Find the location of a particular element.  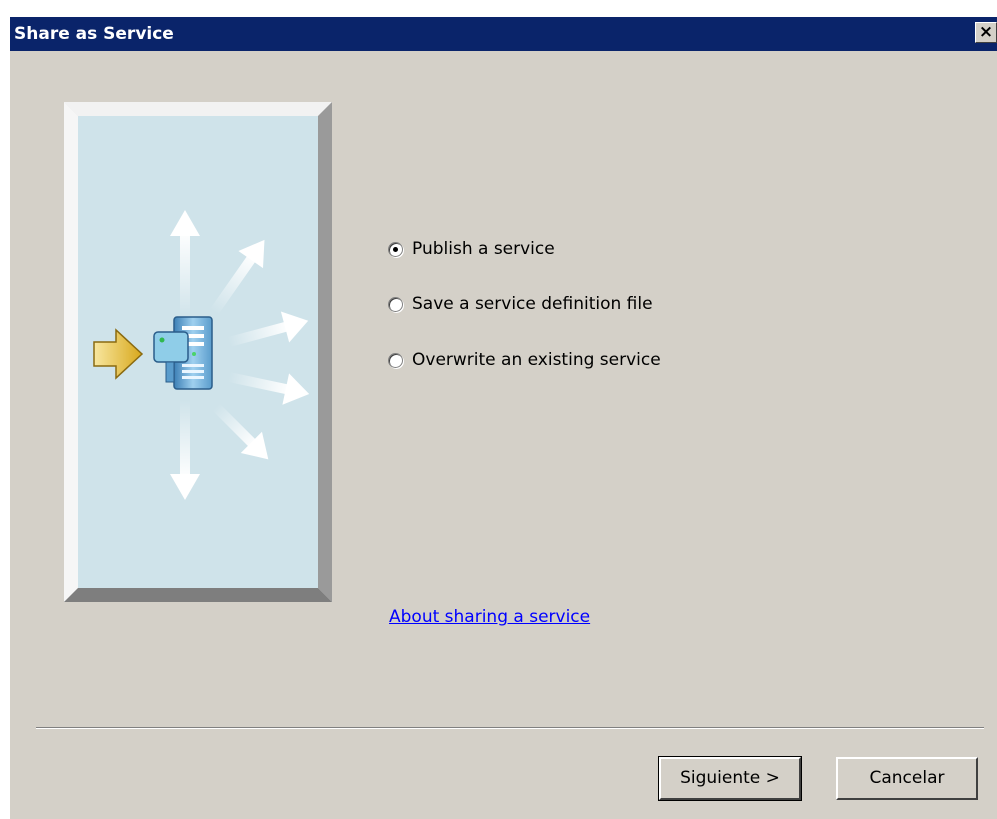

option-overwrite-service: Overwrite an existing service is located at coordinates (524, 360).